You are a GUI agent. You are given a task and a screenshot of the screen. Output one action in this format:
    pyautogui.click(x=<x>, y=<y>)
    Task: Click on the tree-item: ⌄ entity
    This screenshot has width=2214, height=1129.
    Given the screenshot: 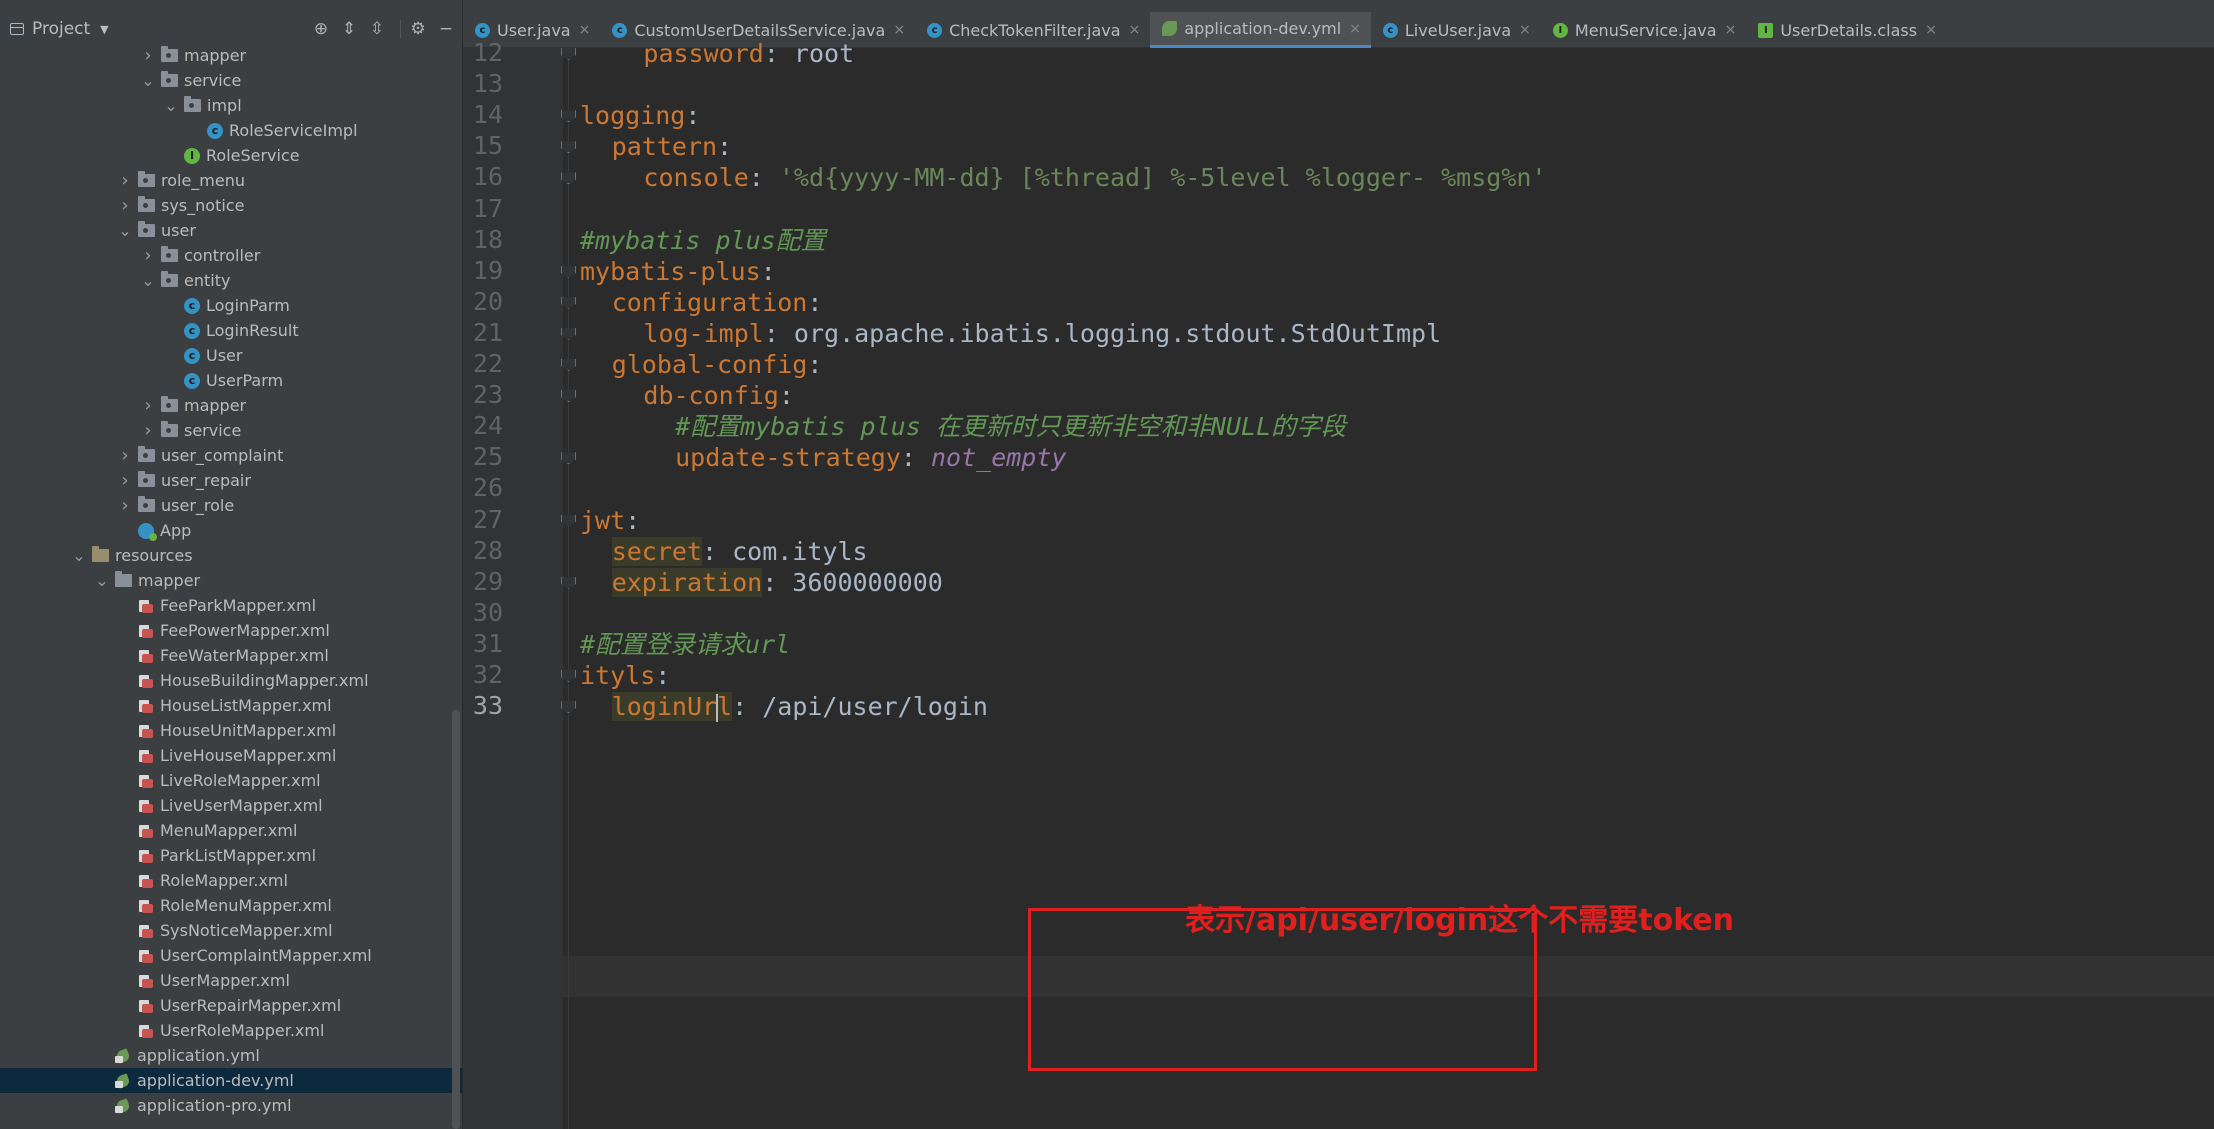 What is the action you would take?
    pyautogui.click(x=231, y=280)
    